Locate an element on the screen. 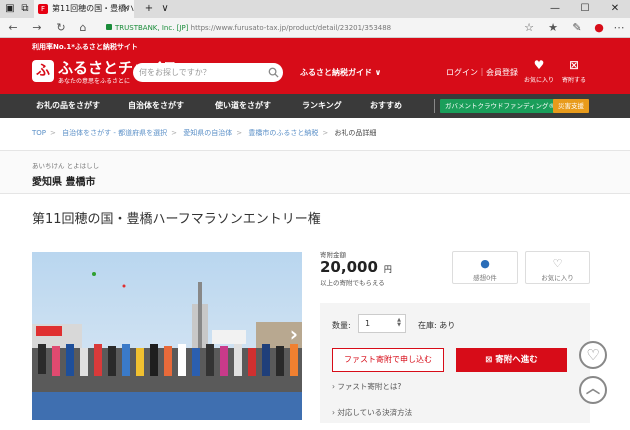 The width and height of the screenshot is (630, 430). municipality-banner: あいちけん とよはしし 愛知県 豊橋市 is located at coordinates (315, 172).